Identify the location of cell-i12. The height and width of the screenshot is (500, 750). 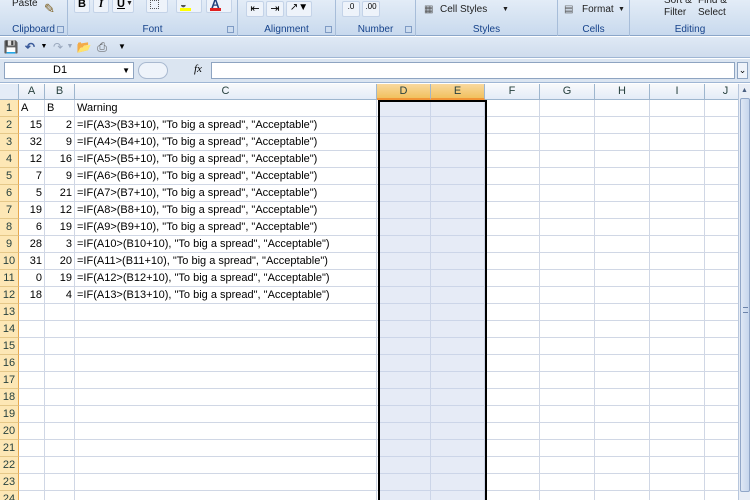
(677, 295).